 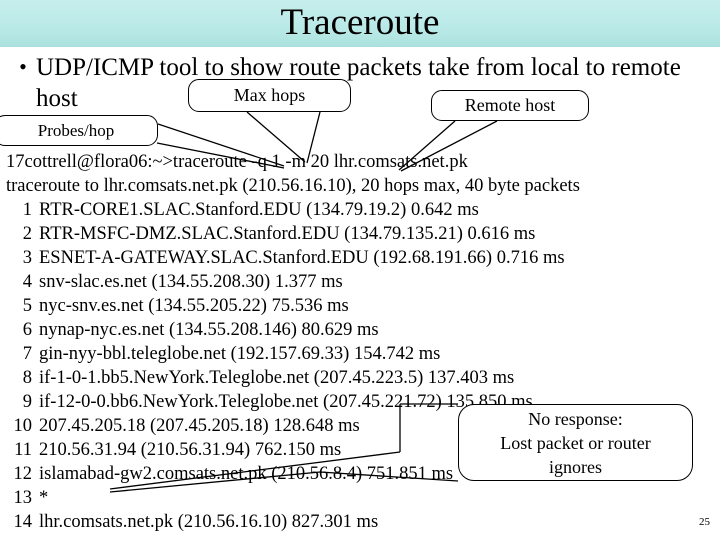 I want to click on callout-max-hops: Max hops, so click(x=269, y=95).